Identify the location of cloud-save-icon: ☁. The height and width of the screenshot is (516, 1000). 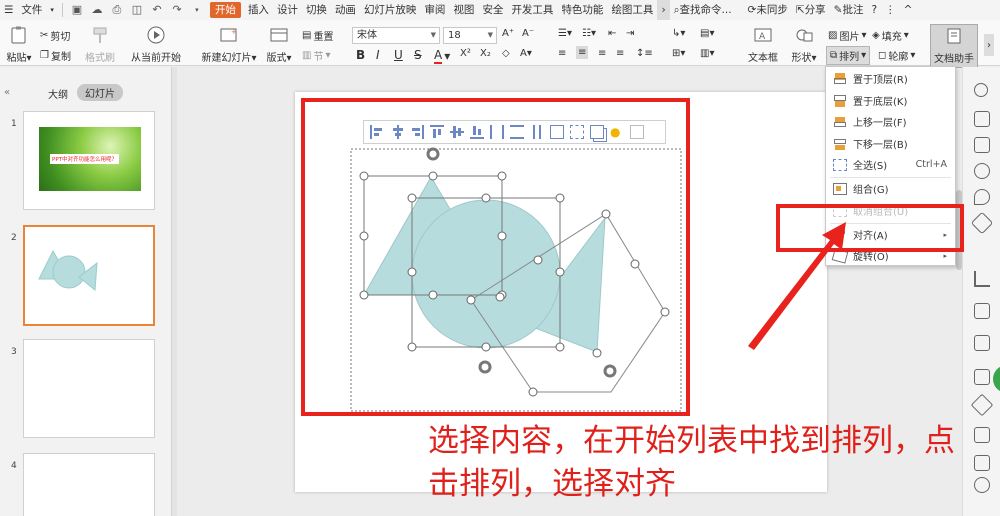
(97, 10).